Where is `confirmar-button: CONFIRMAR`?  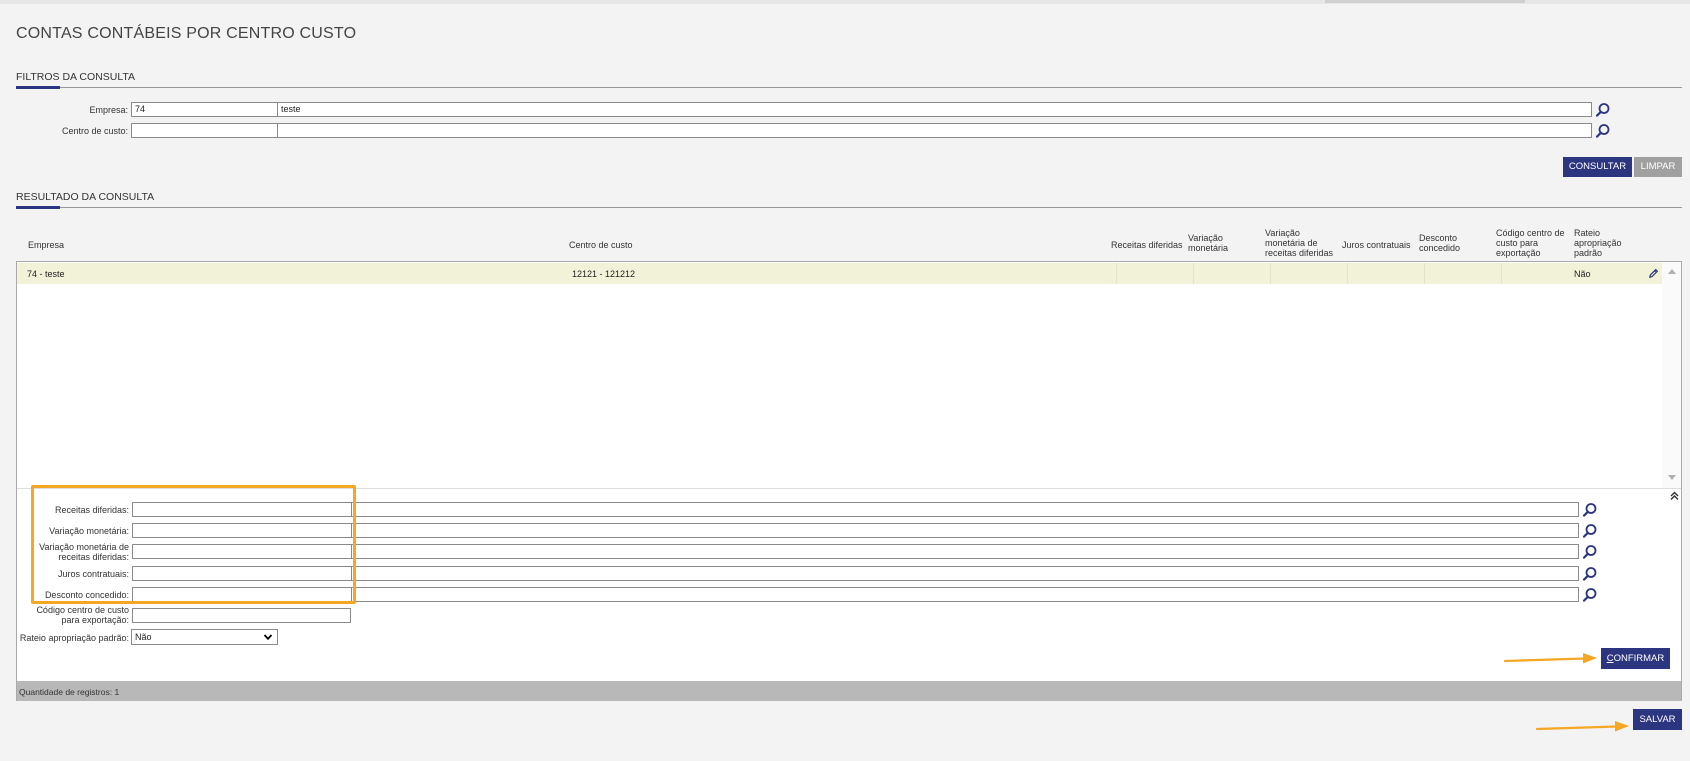 confirmar-button: CONFIRMAR is located at coordinates (1635, 658).